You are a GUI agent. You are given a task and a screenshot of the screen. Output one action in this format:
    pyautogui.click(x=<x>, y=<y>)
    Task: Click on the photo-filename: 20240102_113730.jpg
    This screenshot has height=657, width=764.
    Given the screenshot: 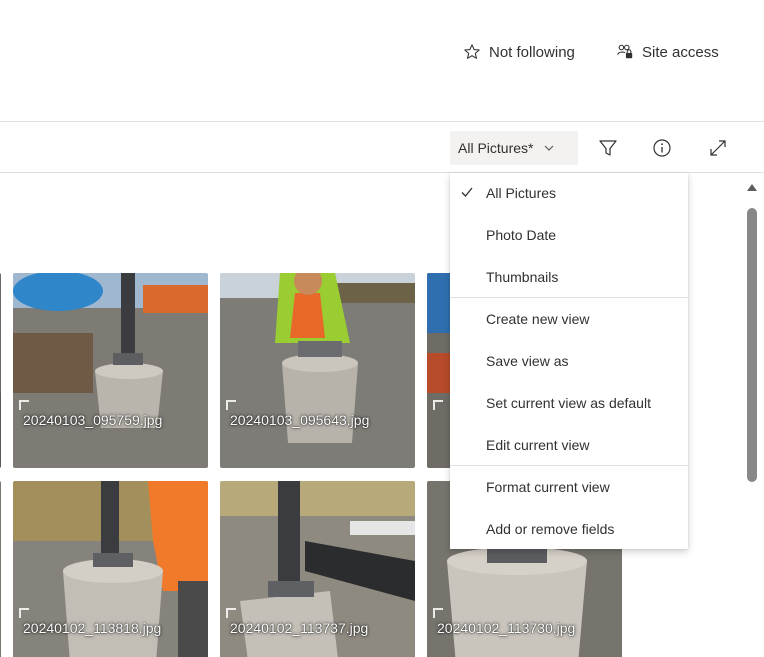 What is the action you would take?
    pyautogui.click(x=506, y=628)
    